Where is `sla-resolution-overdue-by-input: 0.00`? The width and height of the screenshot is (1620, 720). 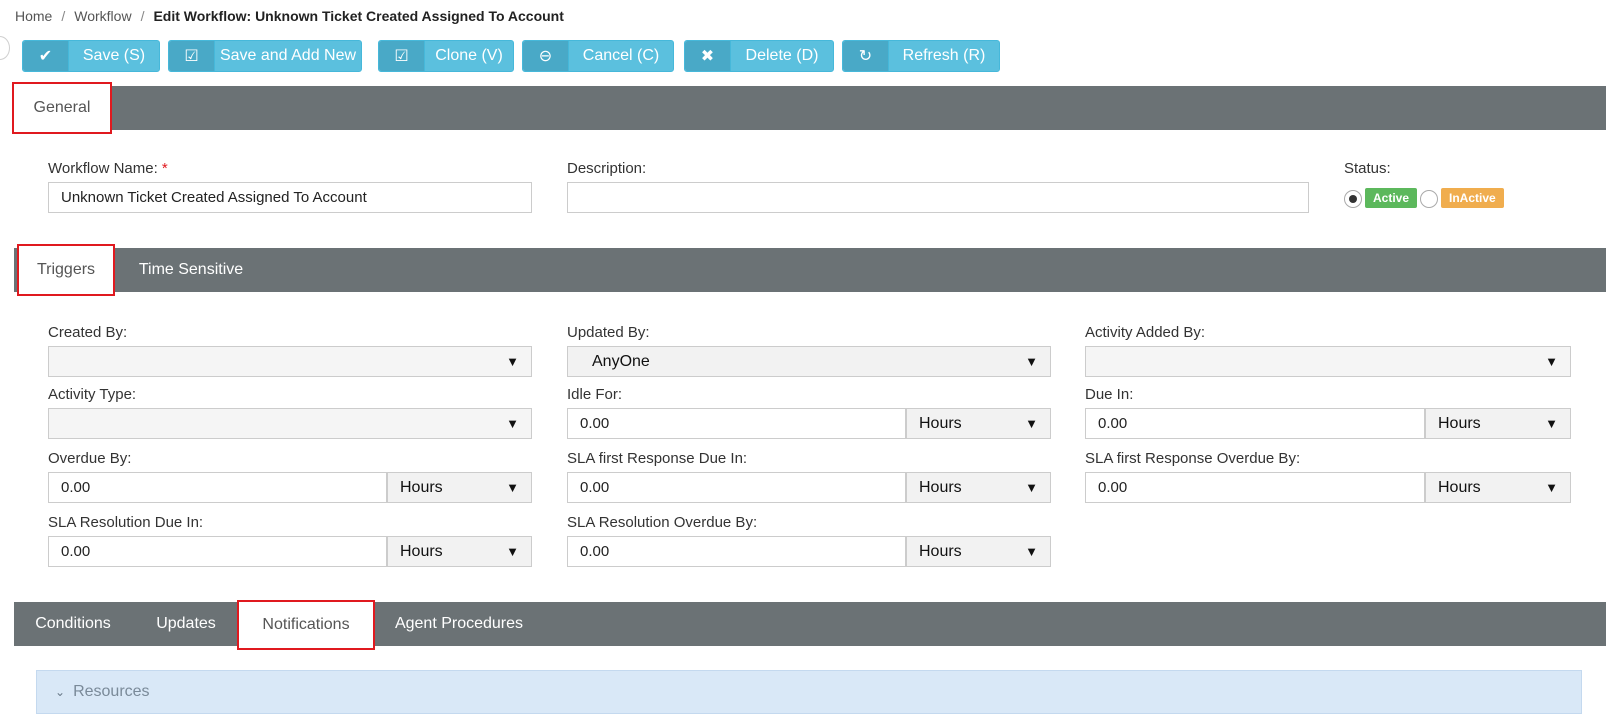 sla-resolution-overdue-by-input: 0.00 is located at coordinates (736, 551).